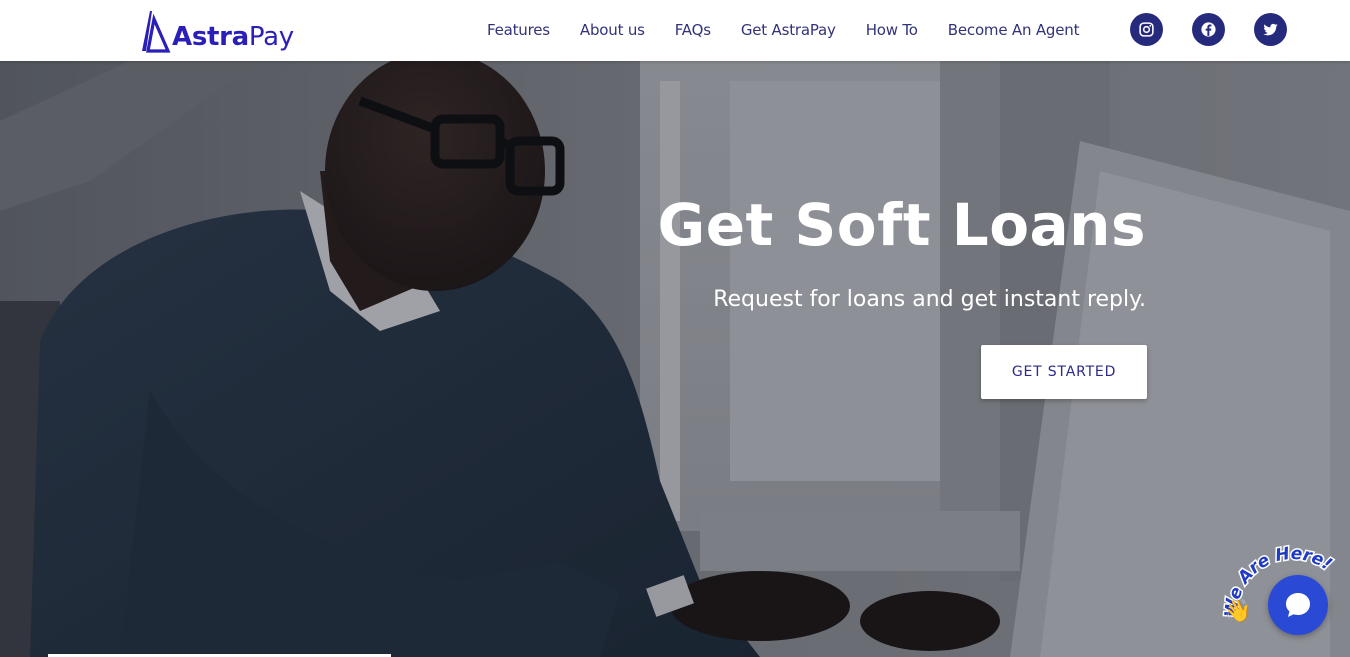  I want to click on live-chat-button, so click(1298, 605).